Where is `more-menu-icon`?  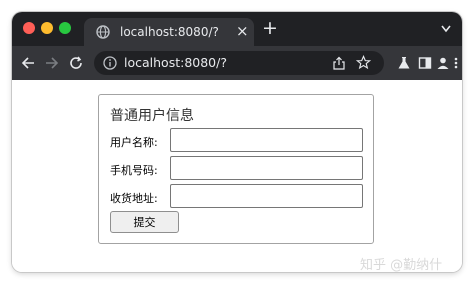 more-menu-icon is located at coordinates (456, 63).